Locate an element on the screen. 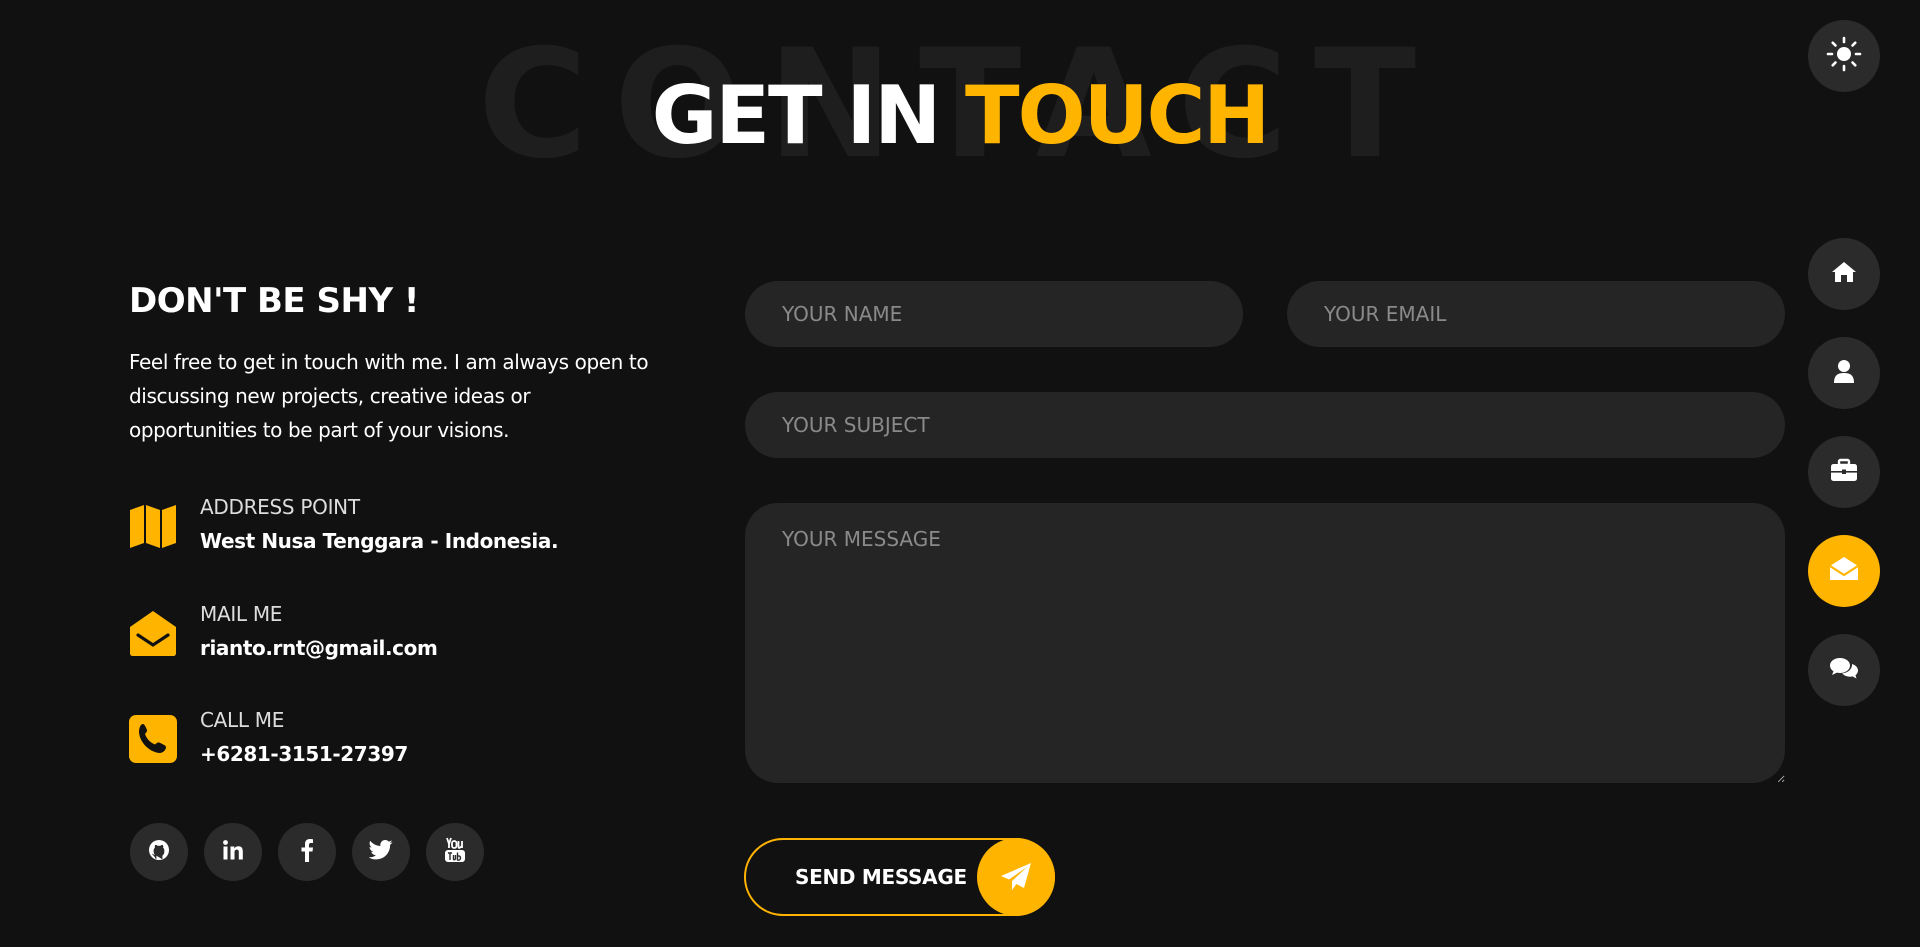 This screenshot has width=1920, height=947. nav-home-button is located at coordinates (1844, 274).